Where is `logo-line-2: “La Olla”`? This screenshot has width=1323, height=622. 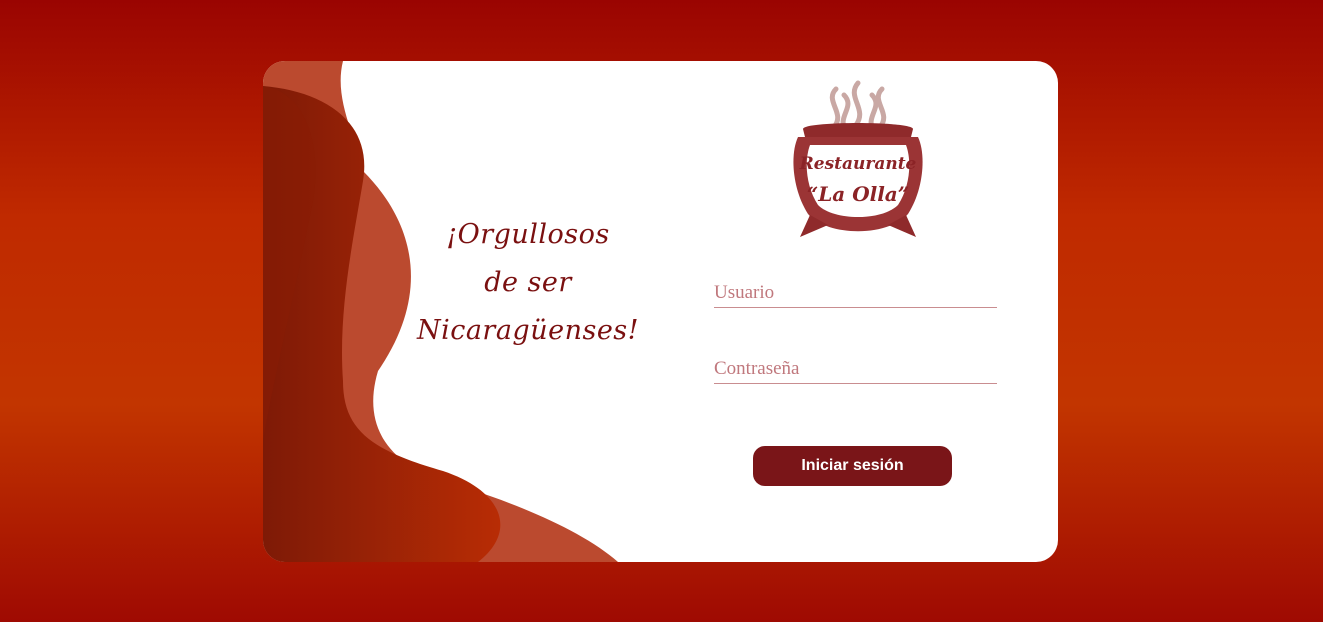
logo-line-2: “La Olla” is located at coordinates (858, 194).